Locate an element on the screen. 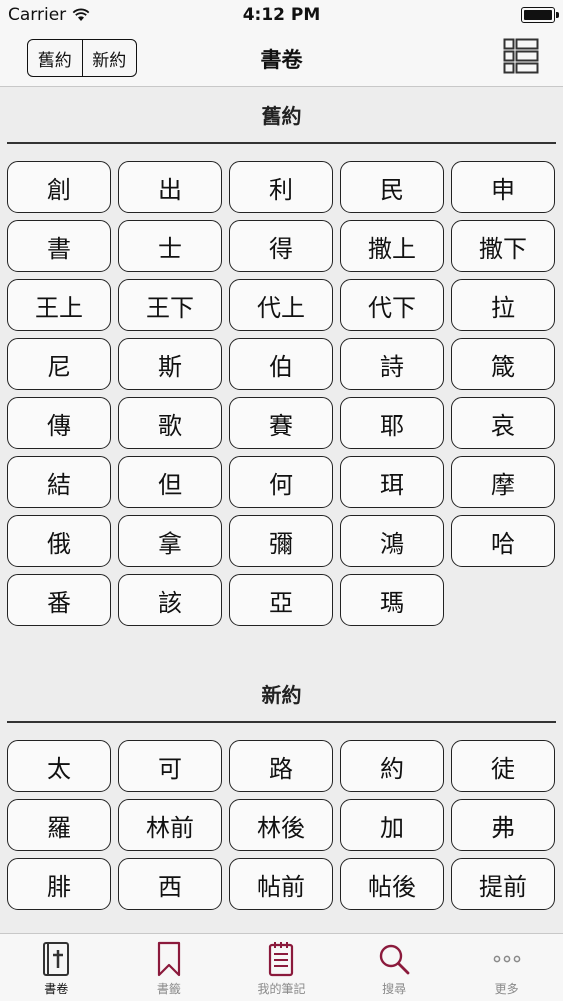  book-button: 出 is located at coordinates (170, 187).